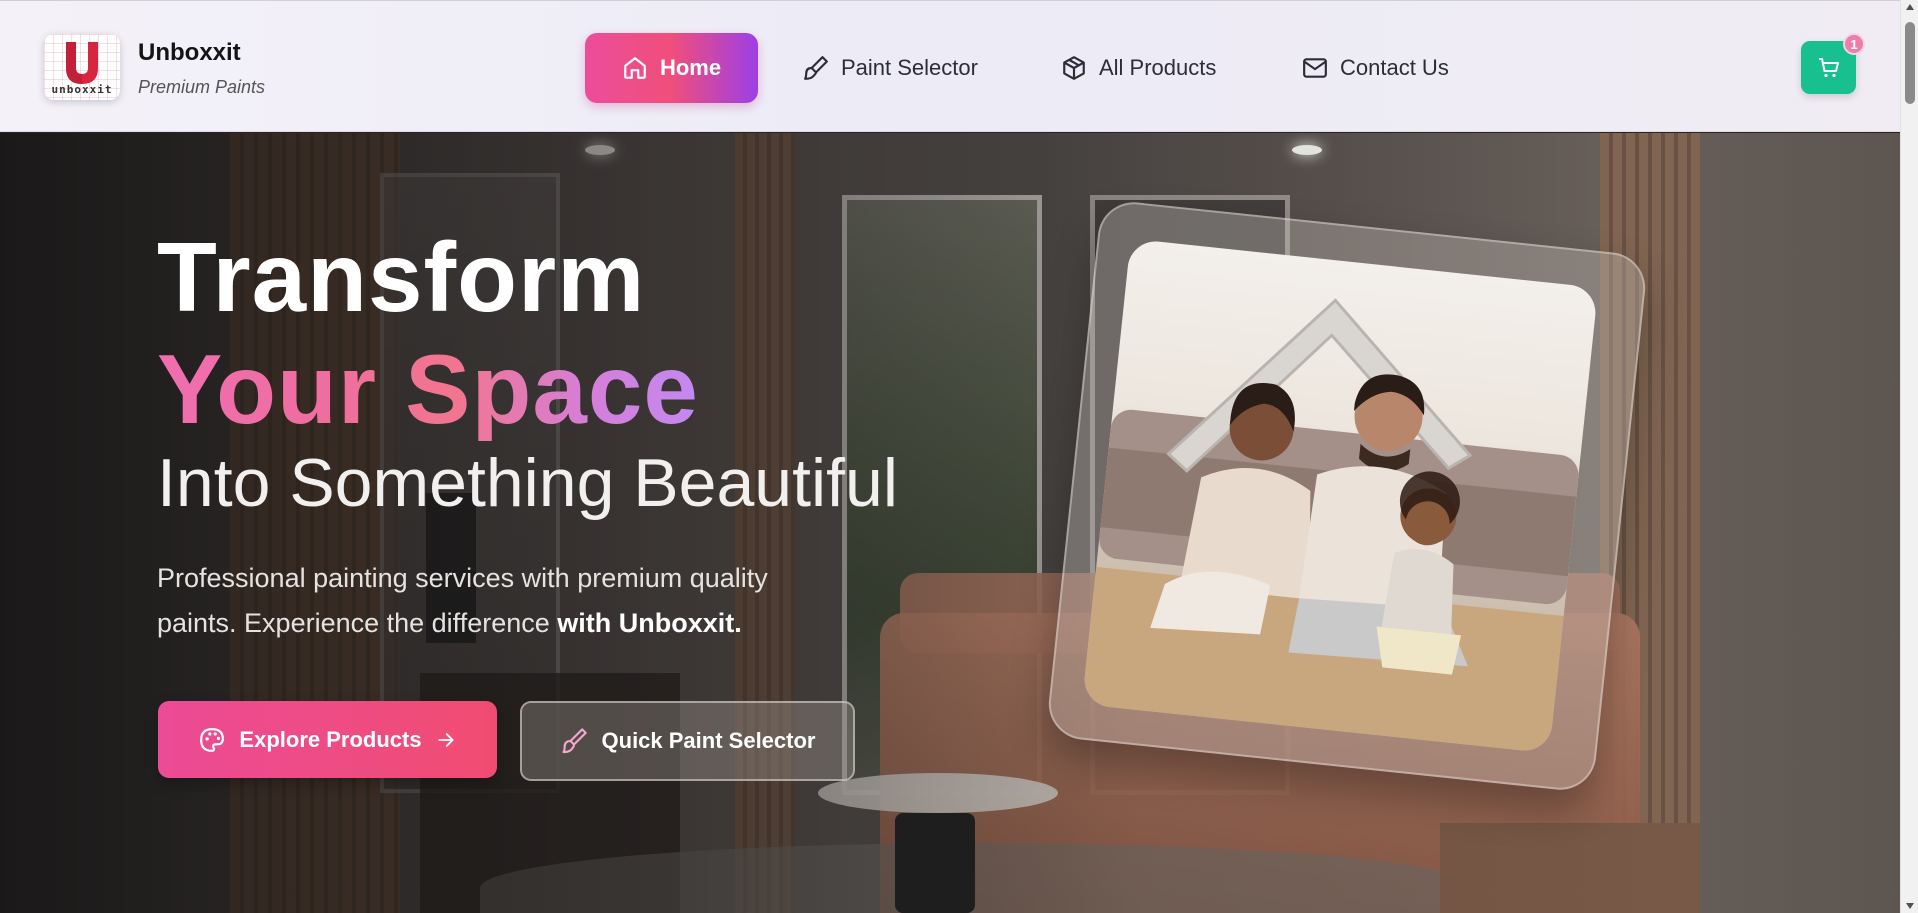  I want to click on nav-item-label: Contact Us, so click(1394, 67).